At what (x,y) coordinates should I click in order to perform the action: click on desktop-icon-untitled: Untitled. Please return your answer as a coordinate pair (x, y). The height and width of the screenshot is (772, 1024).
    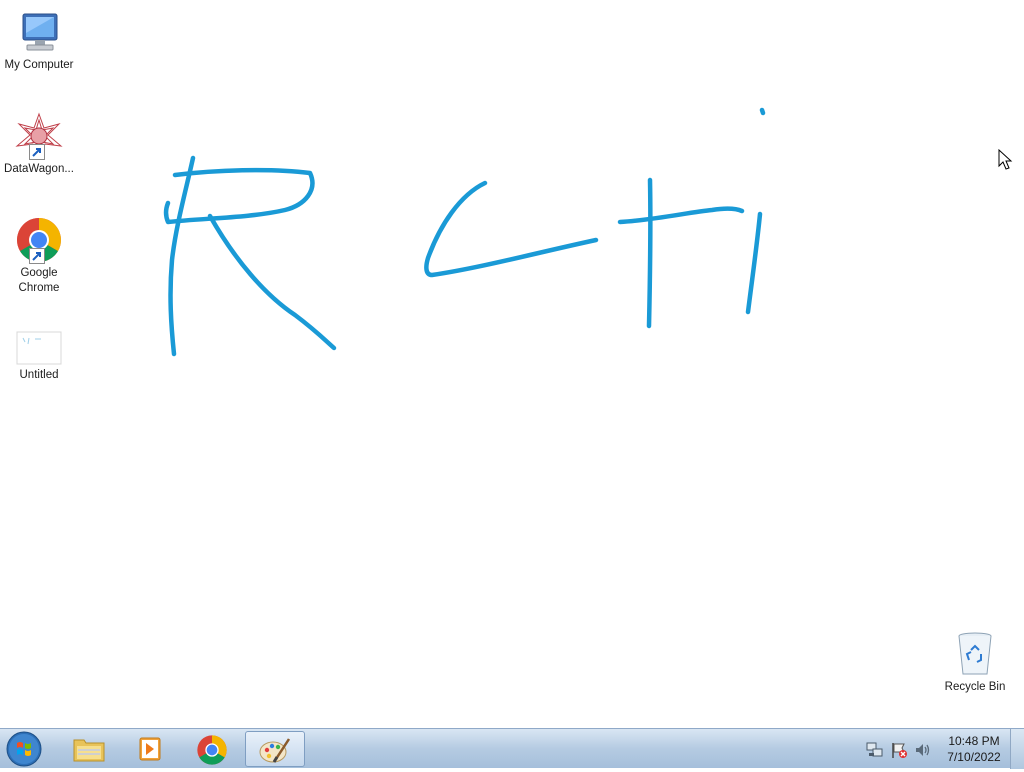
    Looking at the image, I should click on (39, 355).